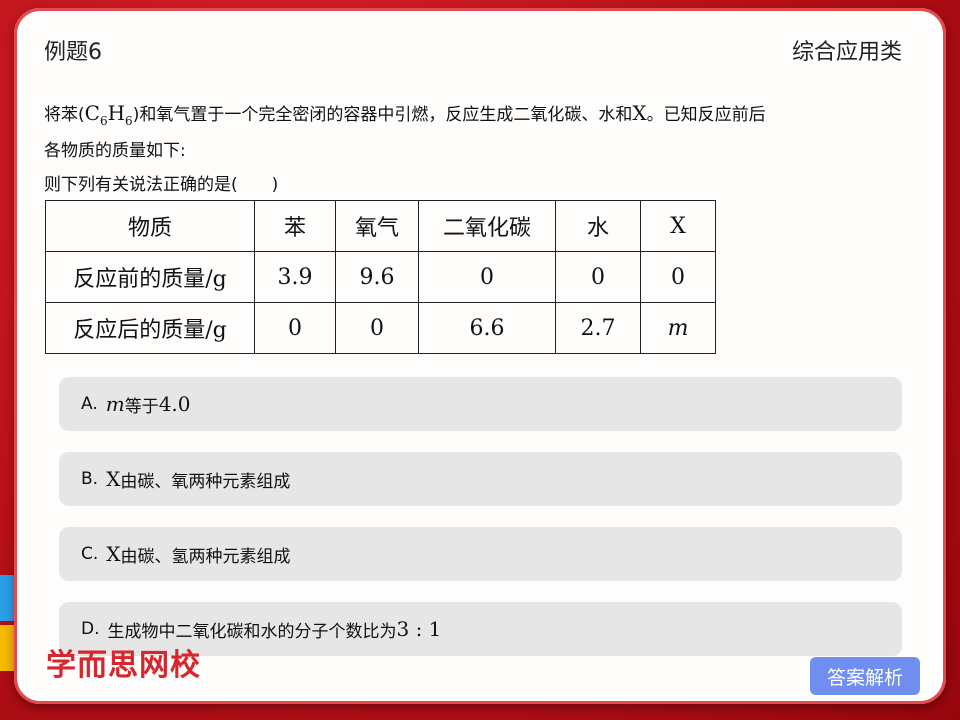 This screenshot has height=720, width=960. What do you see at coordinates (678, 328) in the screenshot?
I see `table-cell: m` at bounding box center [678, 328].